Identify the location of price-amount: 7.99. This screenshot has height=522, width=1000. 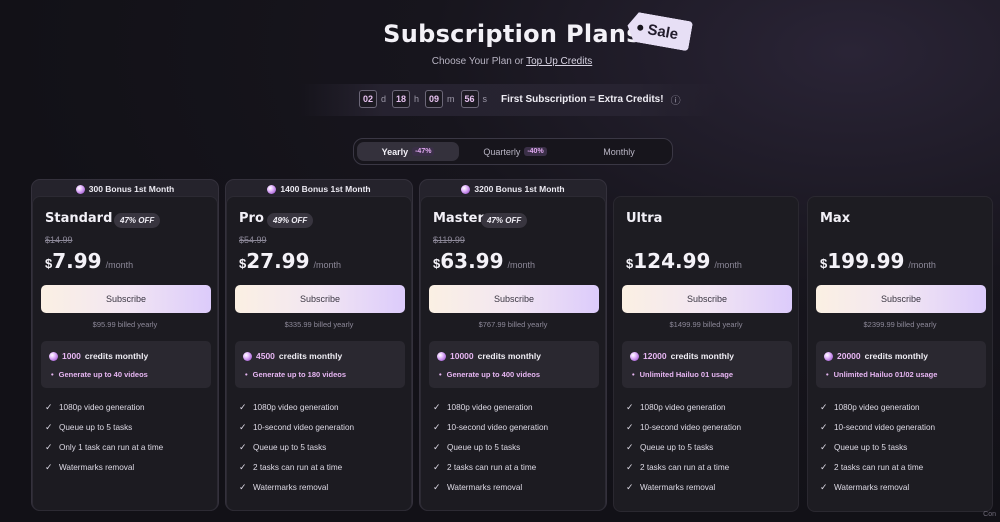
(77, 261).